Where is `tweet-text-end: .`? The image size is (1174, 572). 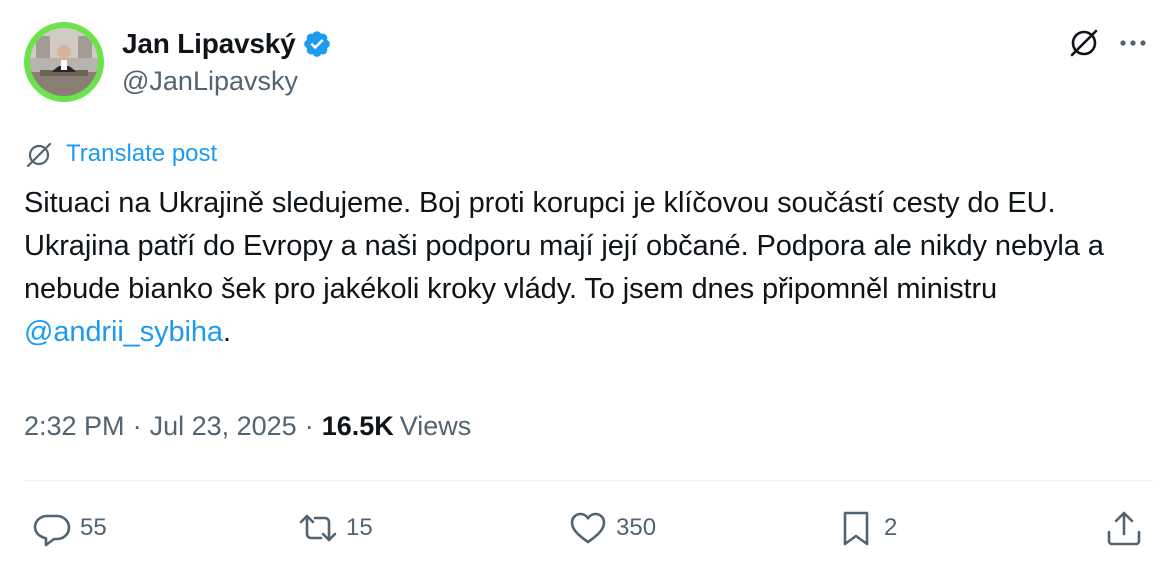 tweet-text-end: . is located at coordinates (226, 332).